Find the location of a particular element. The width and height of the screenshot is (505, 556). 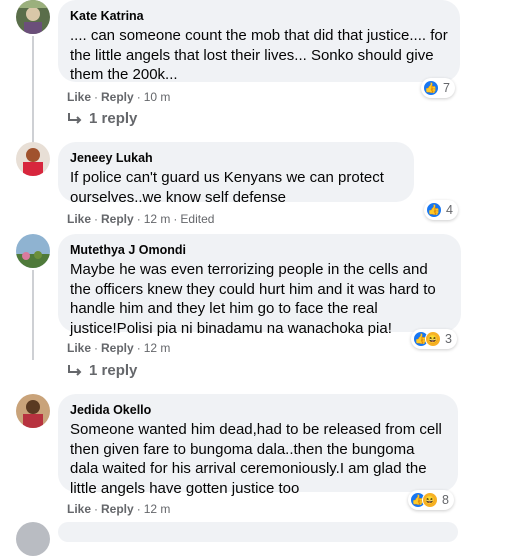

comment-actions: Like · Reply · 10 m is located at coordinates (119, 97).